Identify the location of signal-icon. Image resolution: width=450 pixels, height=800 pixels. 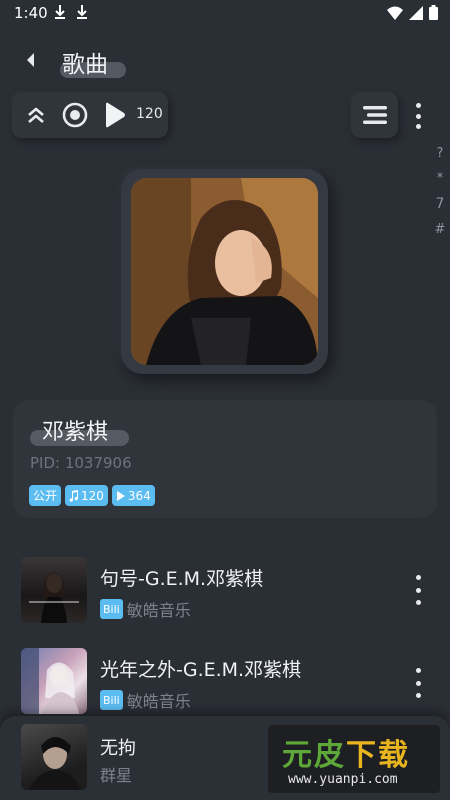
(416, 12).